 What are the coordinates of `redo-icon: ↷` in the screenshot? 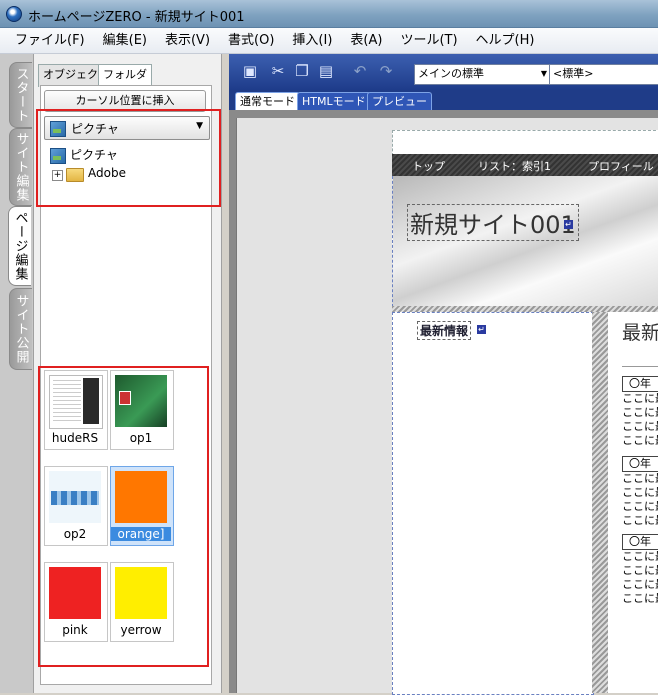 It's located at (386, 71).